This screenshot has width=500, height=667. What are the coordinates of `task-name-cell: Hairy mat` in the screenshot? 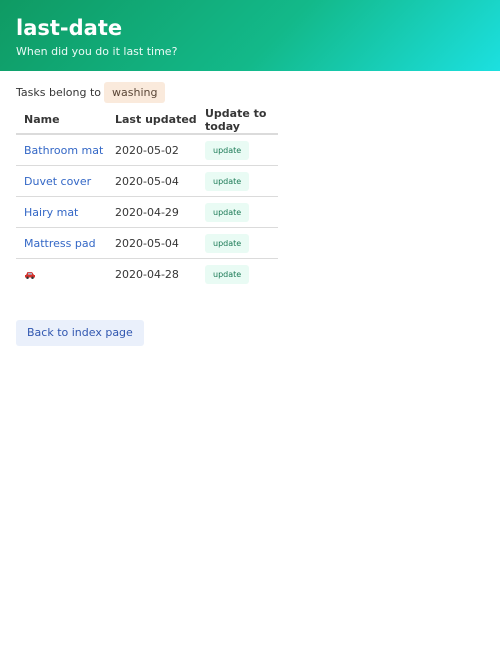 It's located at (61, 212).